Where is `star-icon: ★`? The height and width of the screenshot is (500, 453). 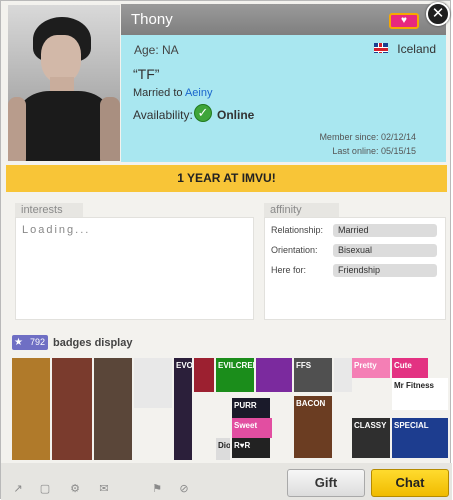 star-icon: ★ is located at coordinates (18, 342).